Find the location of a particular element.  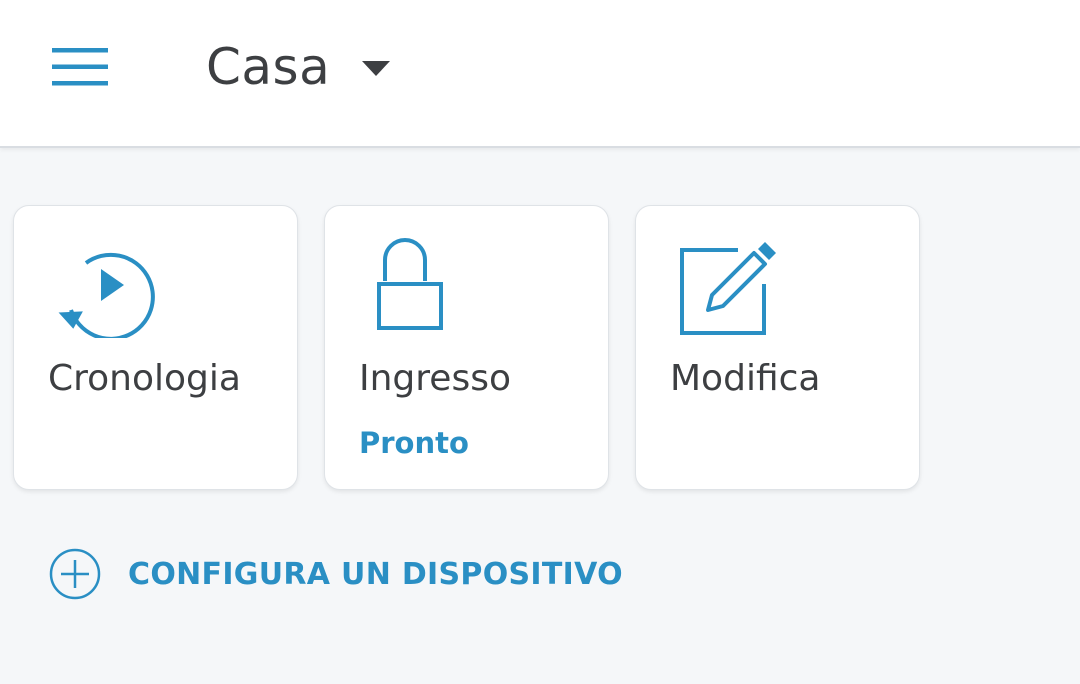

hamburger-menu-icon is located at coordinates (80, 67).